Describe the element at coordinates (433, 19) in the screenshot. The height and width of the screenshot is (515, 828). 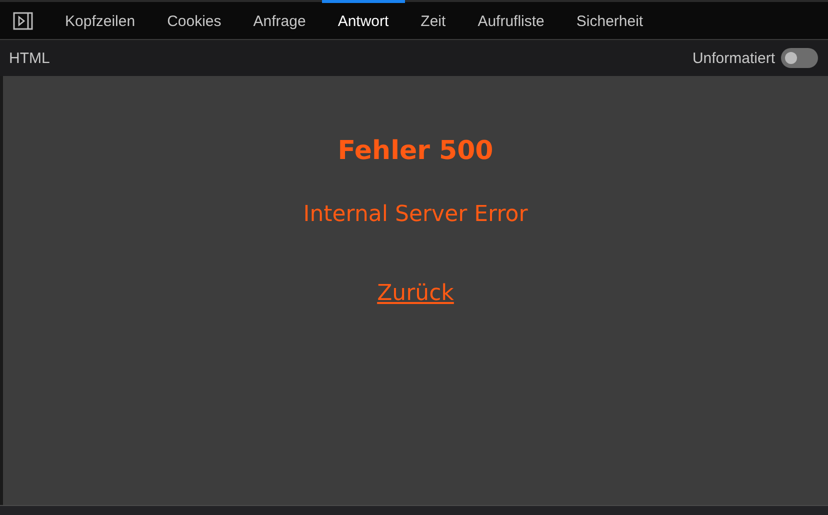
I see `tab: Zeit` at that location.